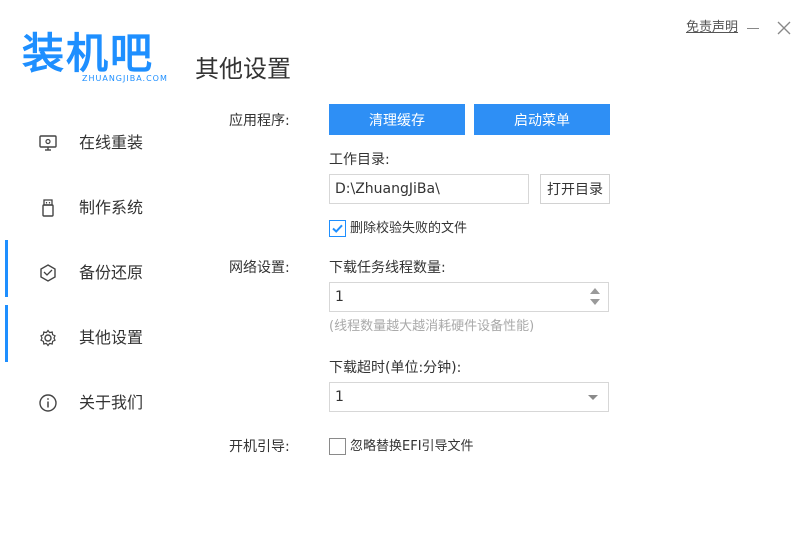 This screenshot has width=800, height=533. Describe the element at coordinates (6, 333) in the screenshot. I see `active-indicator` at that location.